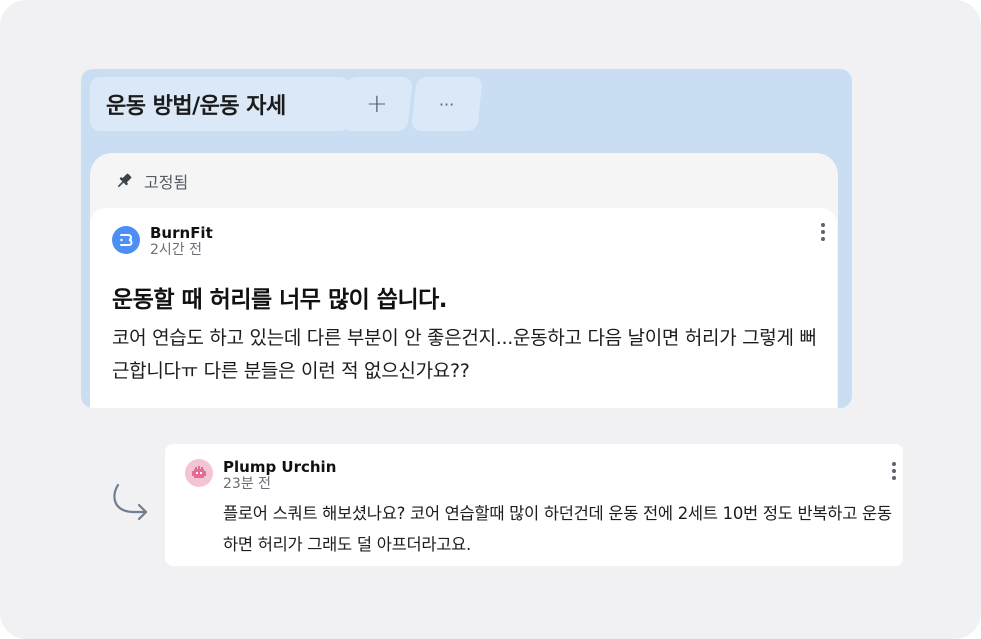  I want to click on comment-more-icon, so click(894, 471).